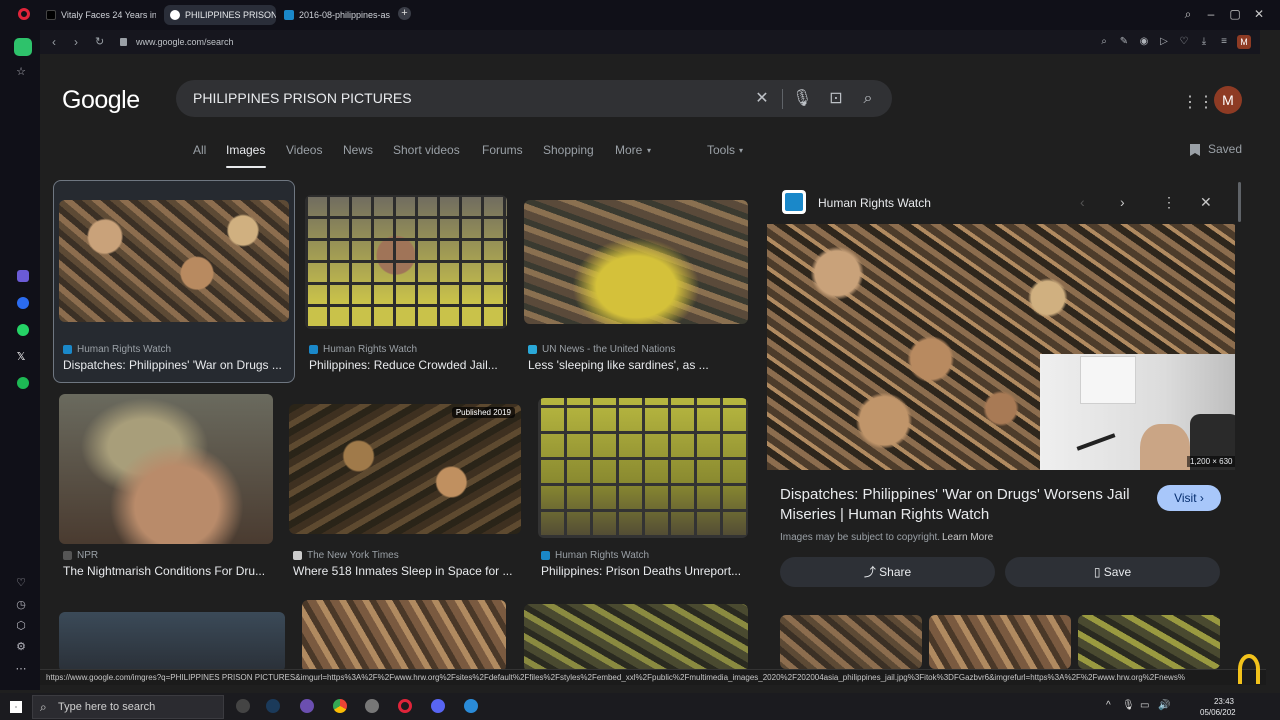 The width and height of the screenshot is (1280, 720). What do you see at coordinates (426, 150) in the screenshot?
I see `tab-short-videos: Short videos` at bounding box center [426, 150].